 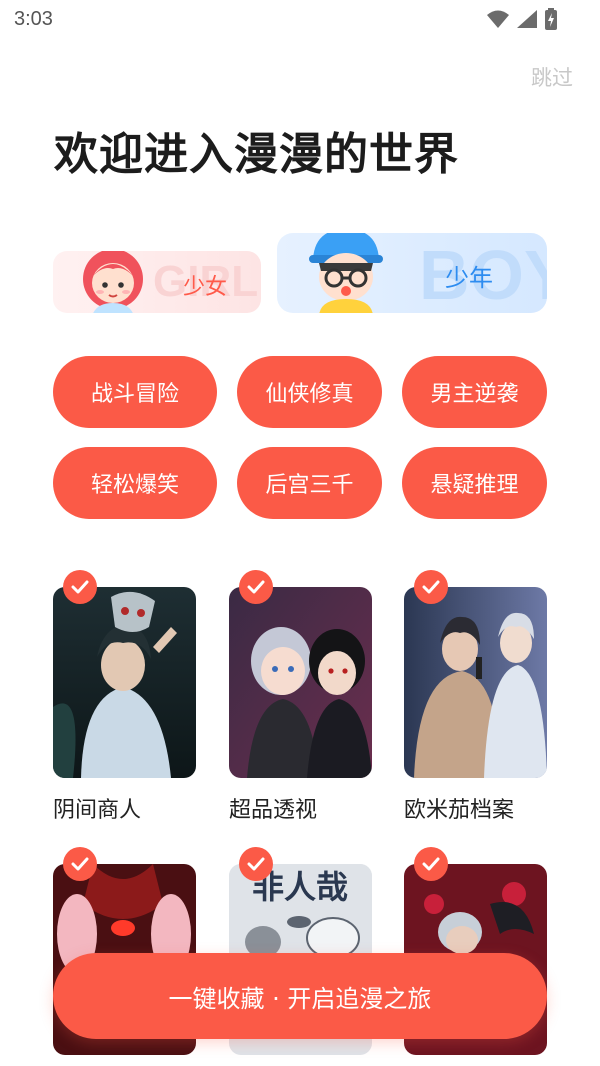 What do you see at coordinates (551, 19) in the screenshot?
I see `battery-icon` at bounding box center [551, 19].